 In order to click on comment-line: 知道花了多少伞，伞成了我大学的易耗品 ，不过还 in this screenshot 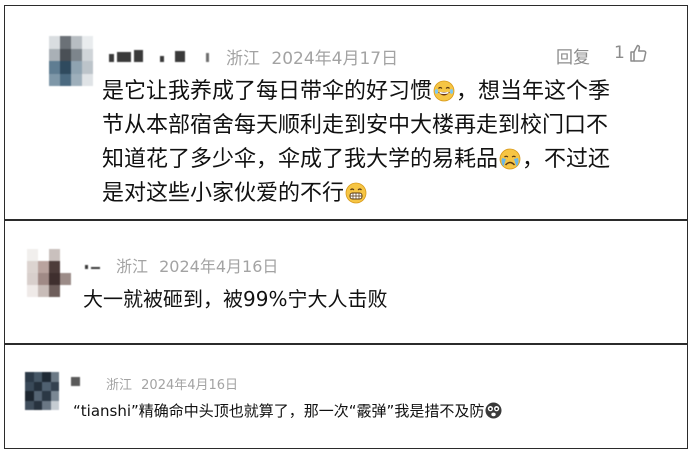, I will do `click(392, 160)`.